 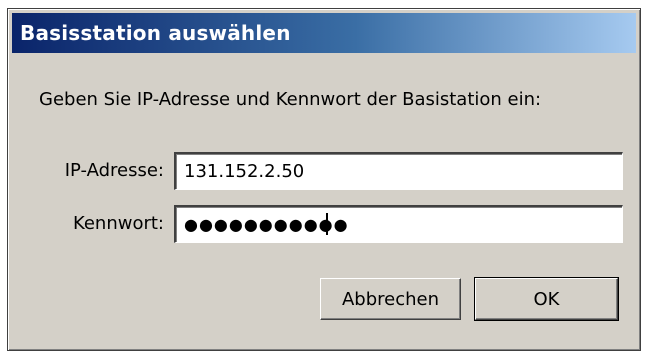 I want to click on title-bar: Basisstation auswählen, so click(x=324, y=33).